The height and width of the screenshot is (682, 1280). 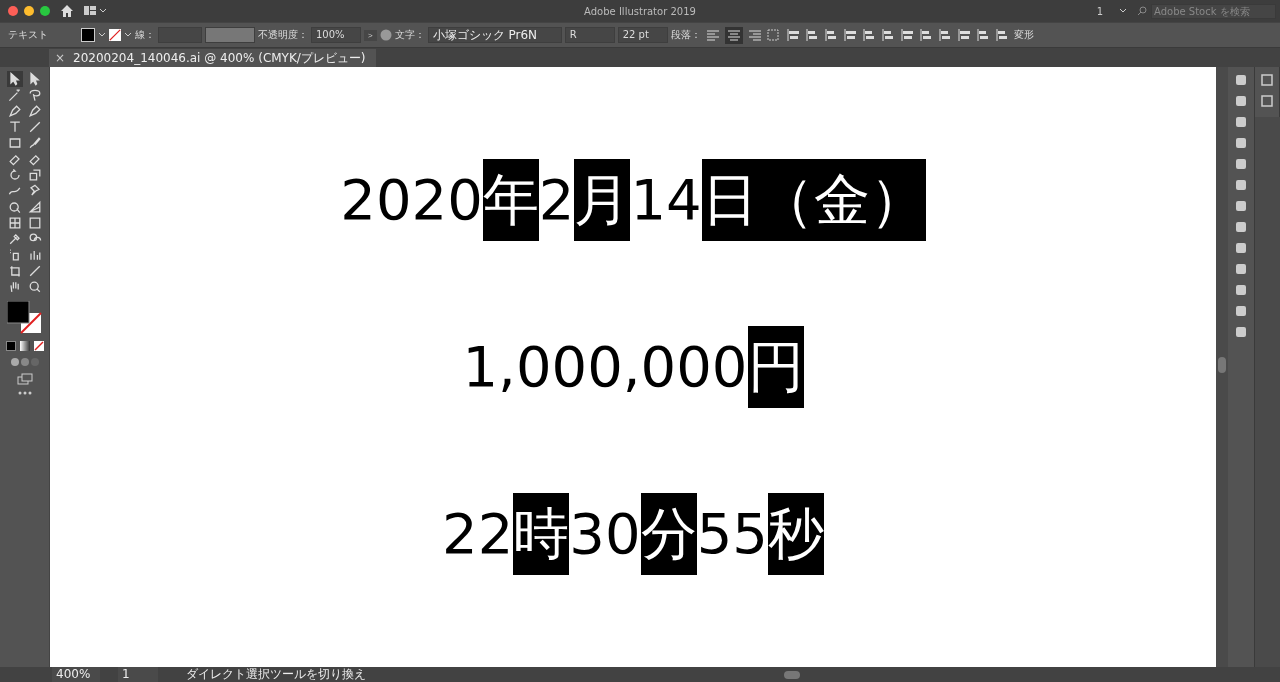 What do you see at coordinates (212, 58) in the screenshot?
I see `document-tab: × 20200204_140046.ai @ 400% (CMYK/プレビュー)` at bounding box center [212, 58].